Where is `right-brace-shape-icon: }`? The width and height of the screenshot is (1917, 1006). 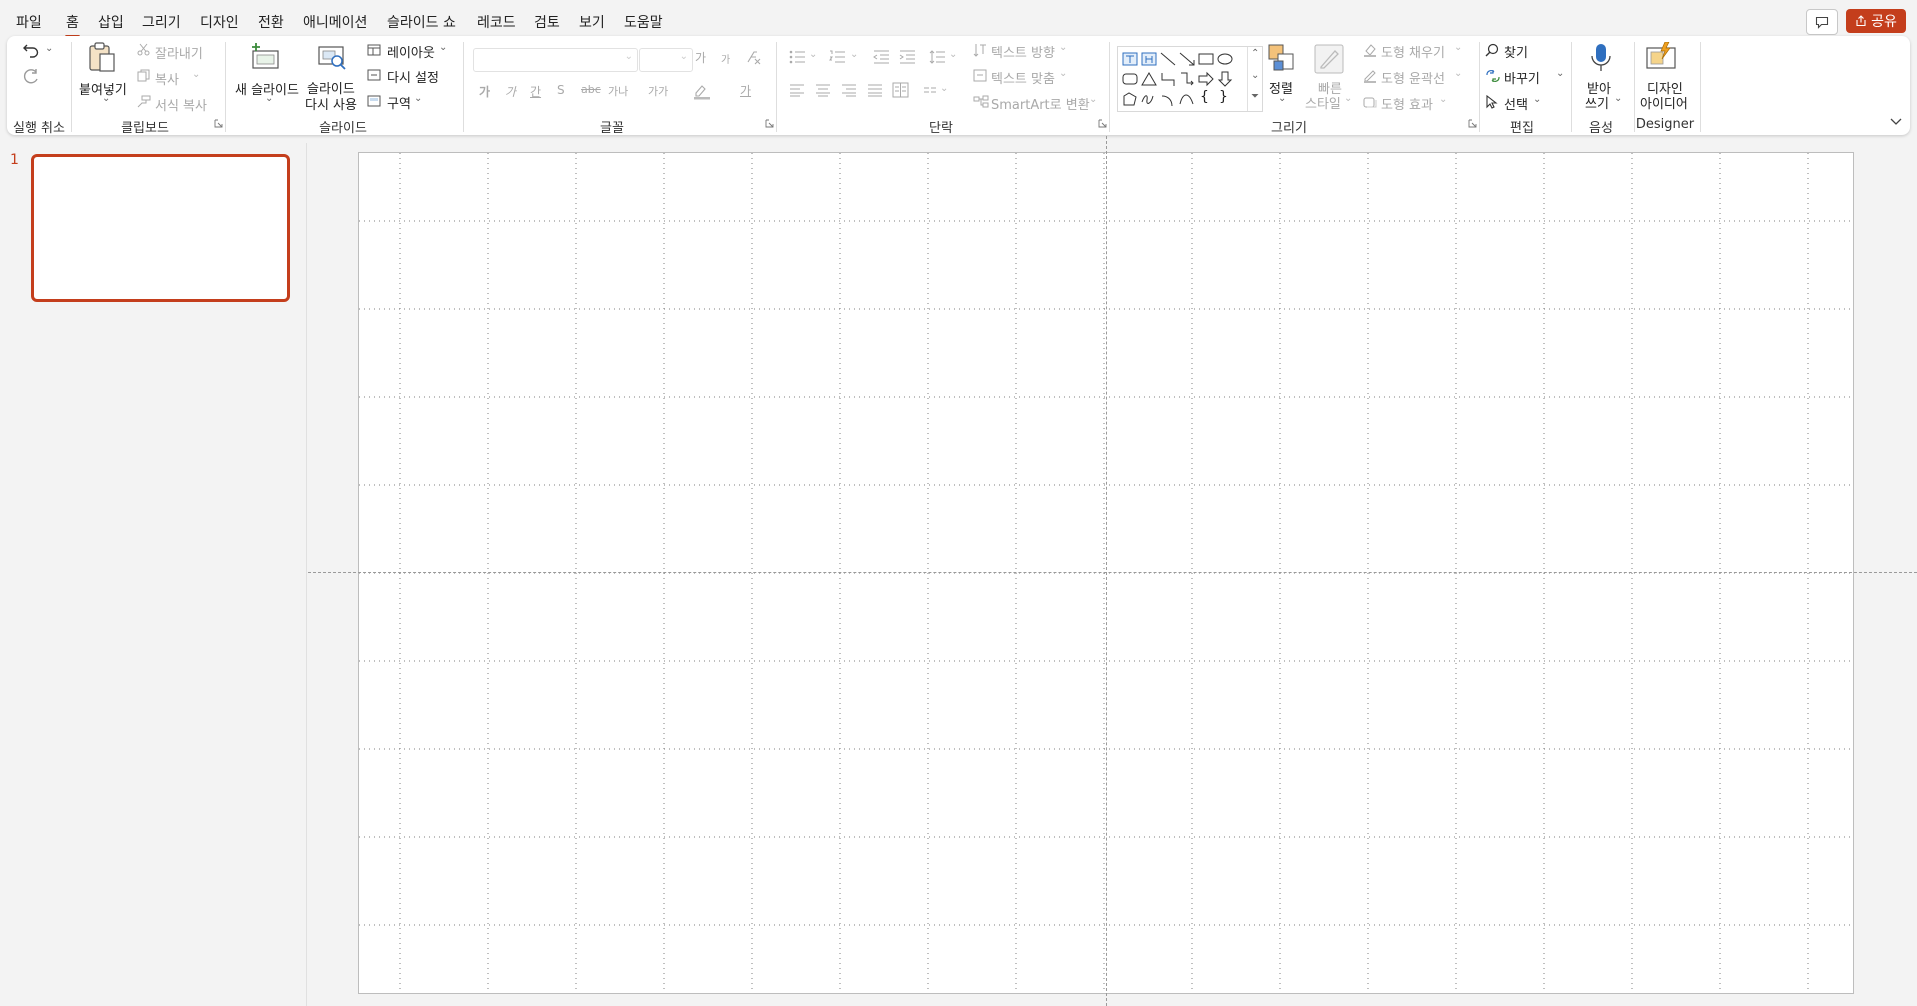 right-brace-shape-icon: } is located at coordinates (1223, 97).